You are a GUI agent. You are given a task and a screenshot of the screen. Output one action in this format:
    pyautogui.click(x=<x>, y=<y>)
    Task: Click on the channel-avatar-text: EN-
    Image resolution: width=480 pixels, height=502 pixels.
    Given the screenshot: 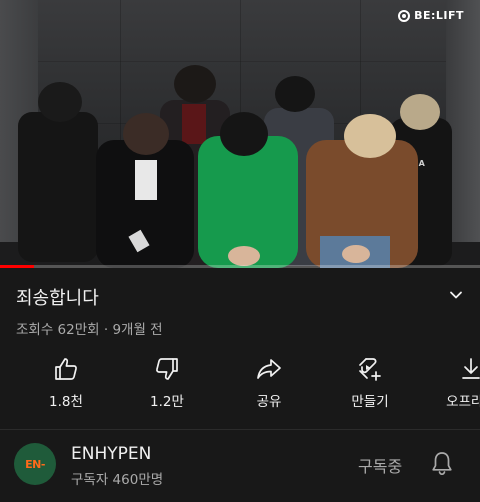 What is the action you would take?
    pyautogui.click(x=35, y=464)
    